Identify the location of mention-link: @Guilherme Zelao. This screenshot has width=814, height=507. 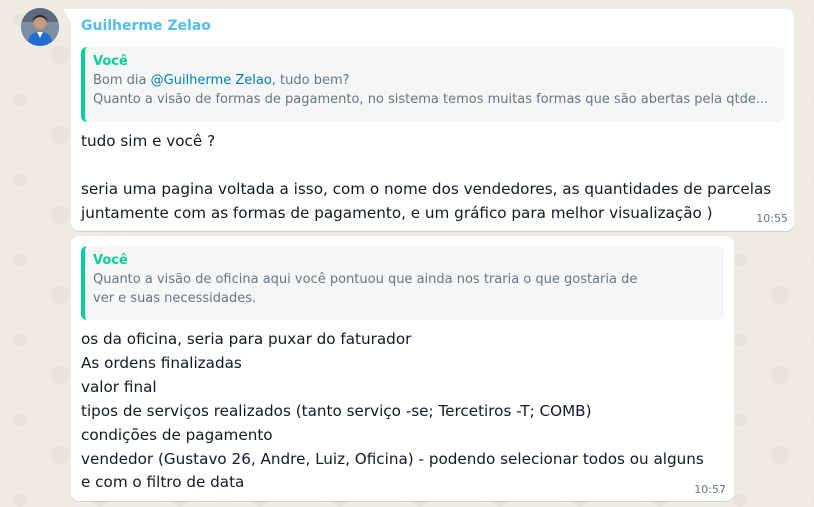
(211, 80).